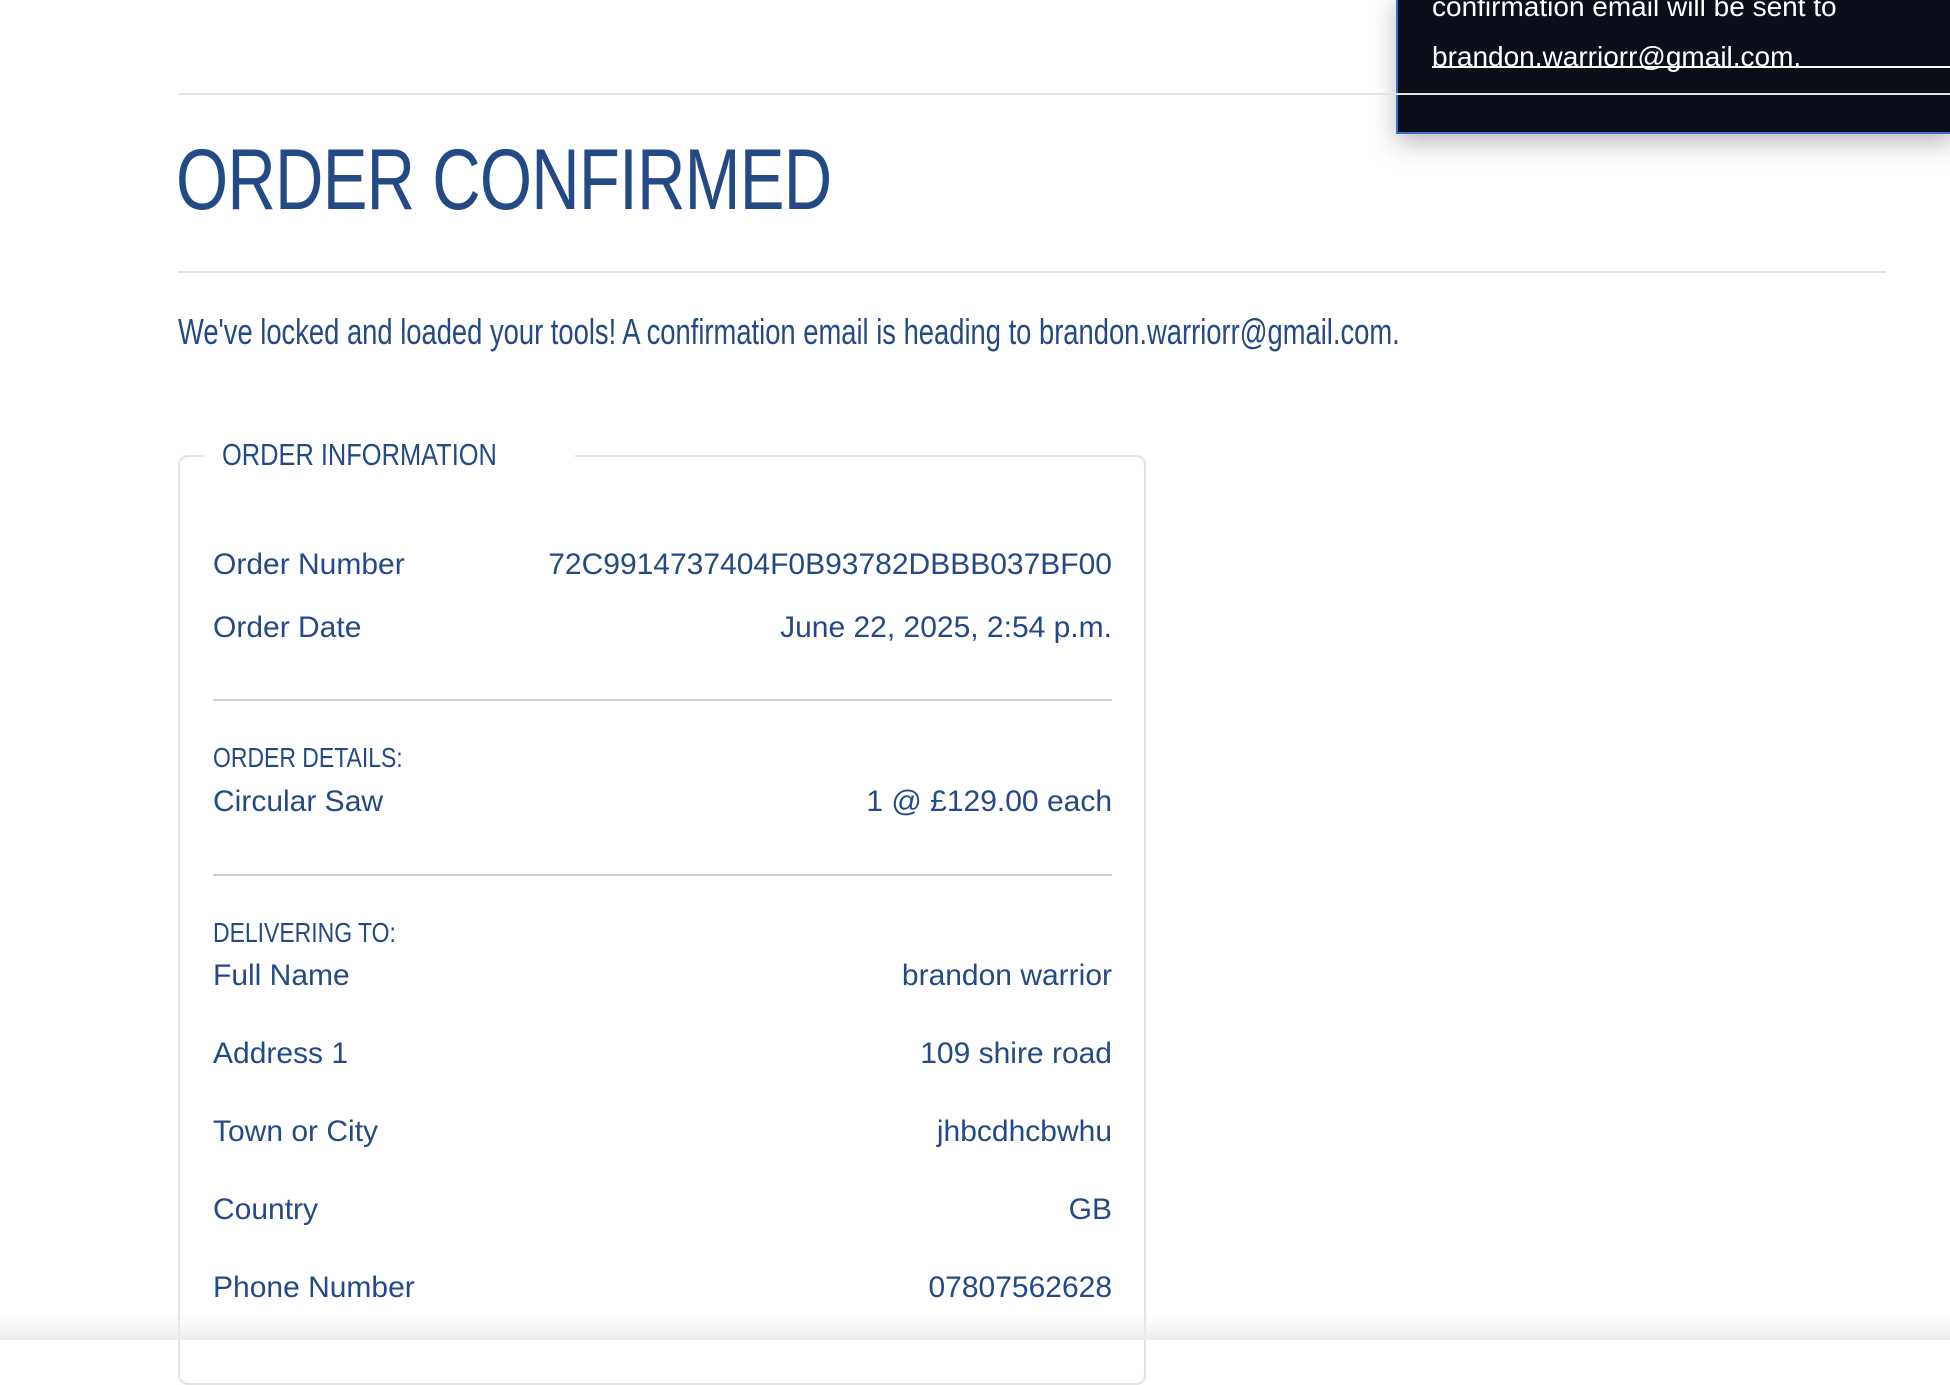 This screenshot has height=1385, width=1950. I want to click on toast-line-1: confirmation email will be sent to, so click(1634, 11).